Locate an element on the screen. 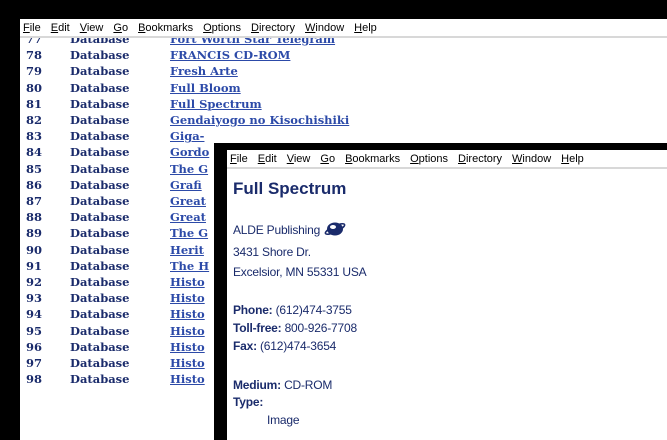  menu-label: indow is located at coordinates (330, 27).